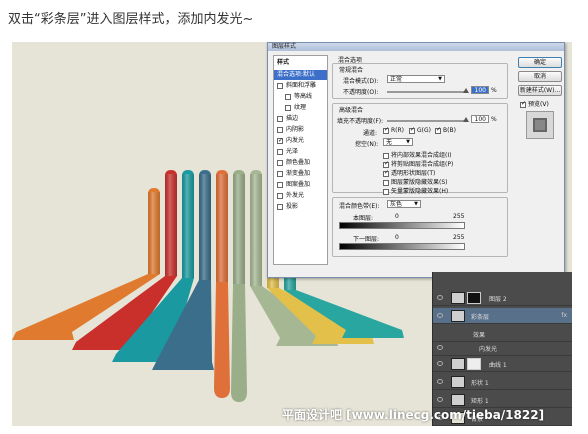  Describe the element at coordinates (300, 119) in the screenshot. I see `sidebar-item-stroke: 描边` at that location.